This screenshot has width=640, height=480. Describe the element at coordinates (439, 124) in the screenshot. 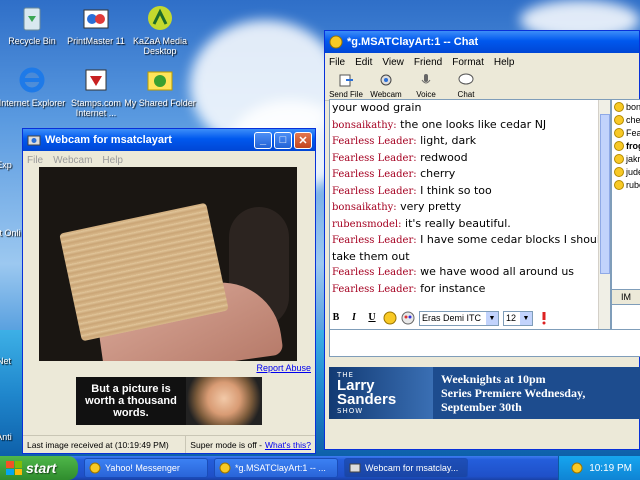

I see `chat-message: bonsaikathy: the one looks like cedar NJ` at that location.